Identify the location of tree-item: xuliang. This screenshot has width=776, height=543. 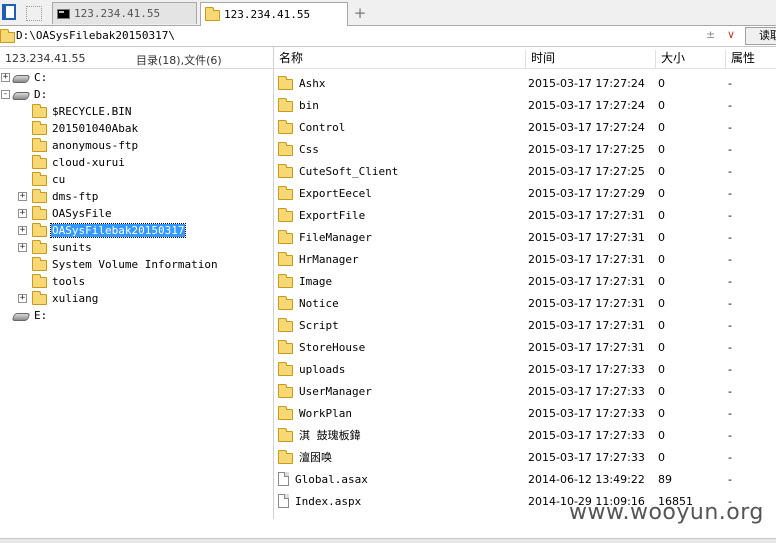
(65, 298).